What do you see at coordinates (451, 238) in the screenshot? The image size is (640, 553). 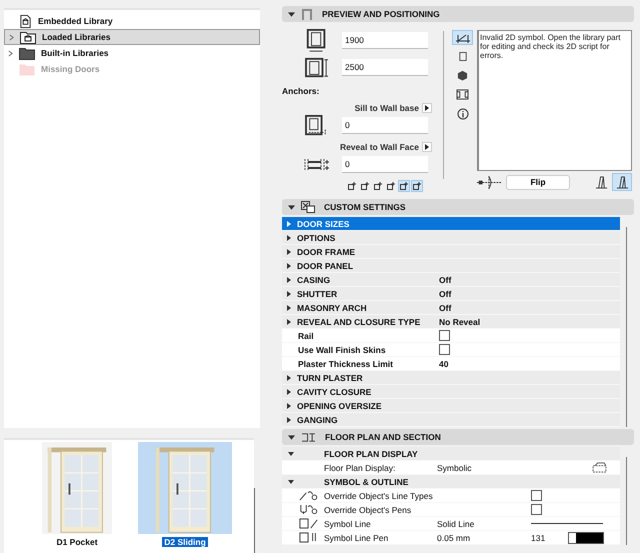 I see `settings-row: OPTIONS` at bounding box center [451, 238].